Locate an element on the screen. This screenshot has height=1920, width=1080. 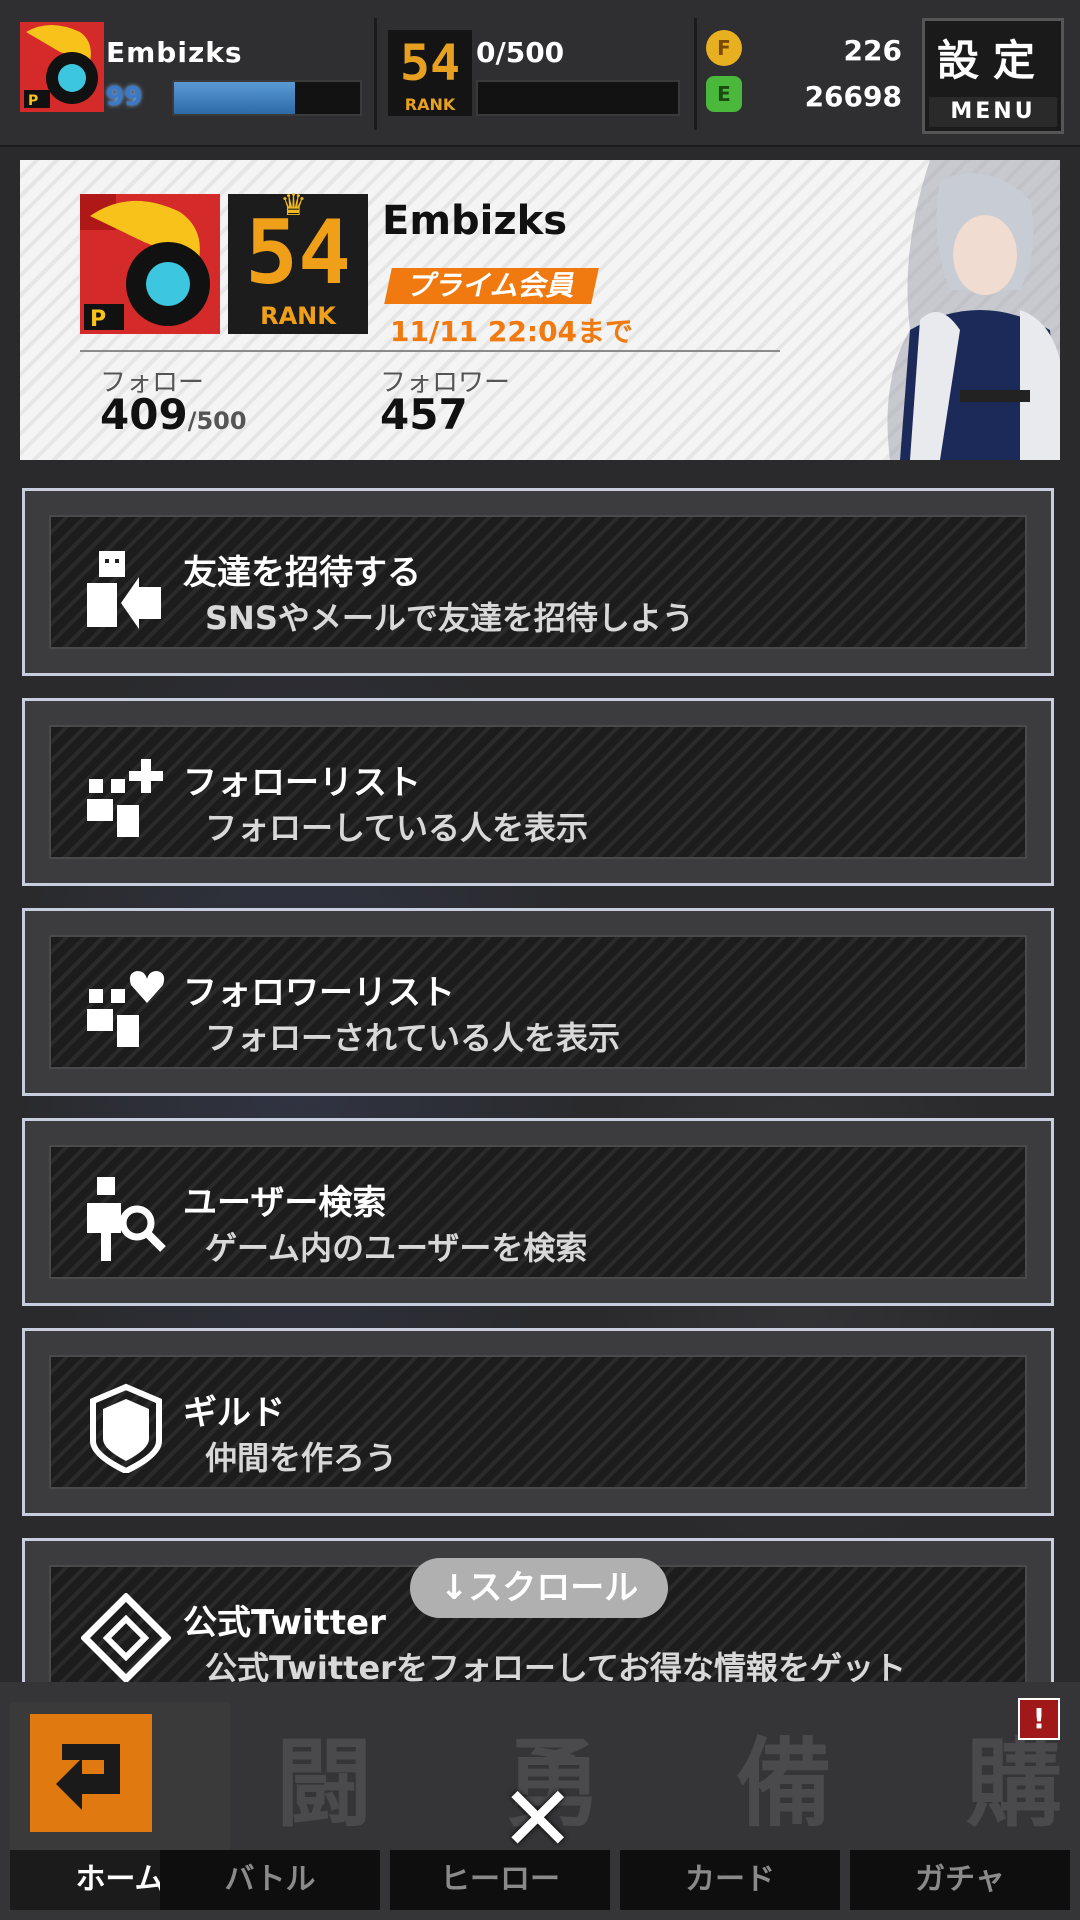
official-logo-icon is located at coordinates (126, 1638).